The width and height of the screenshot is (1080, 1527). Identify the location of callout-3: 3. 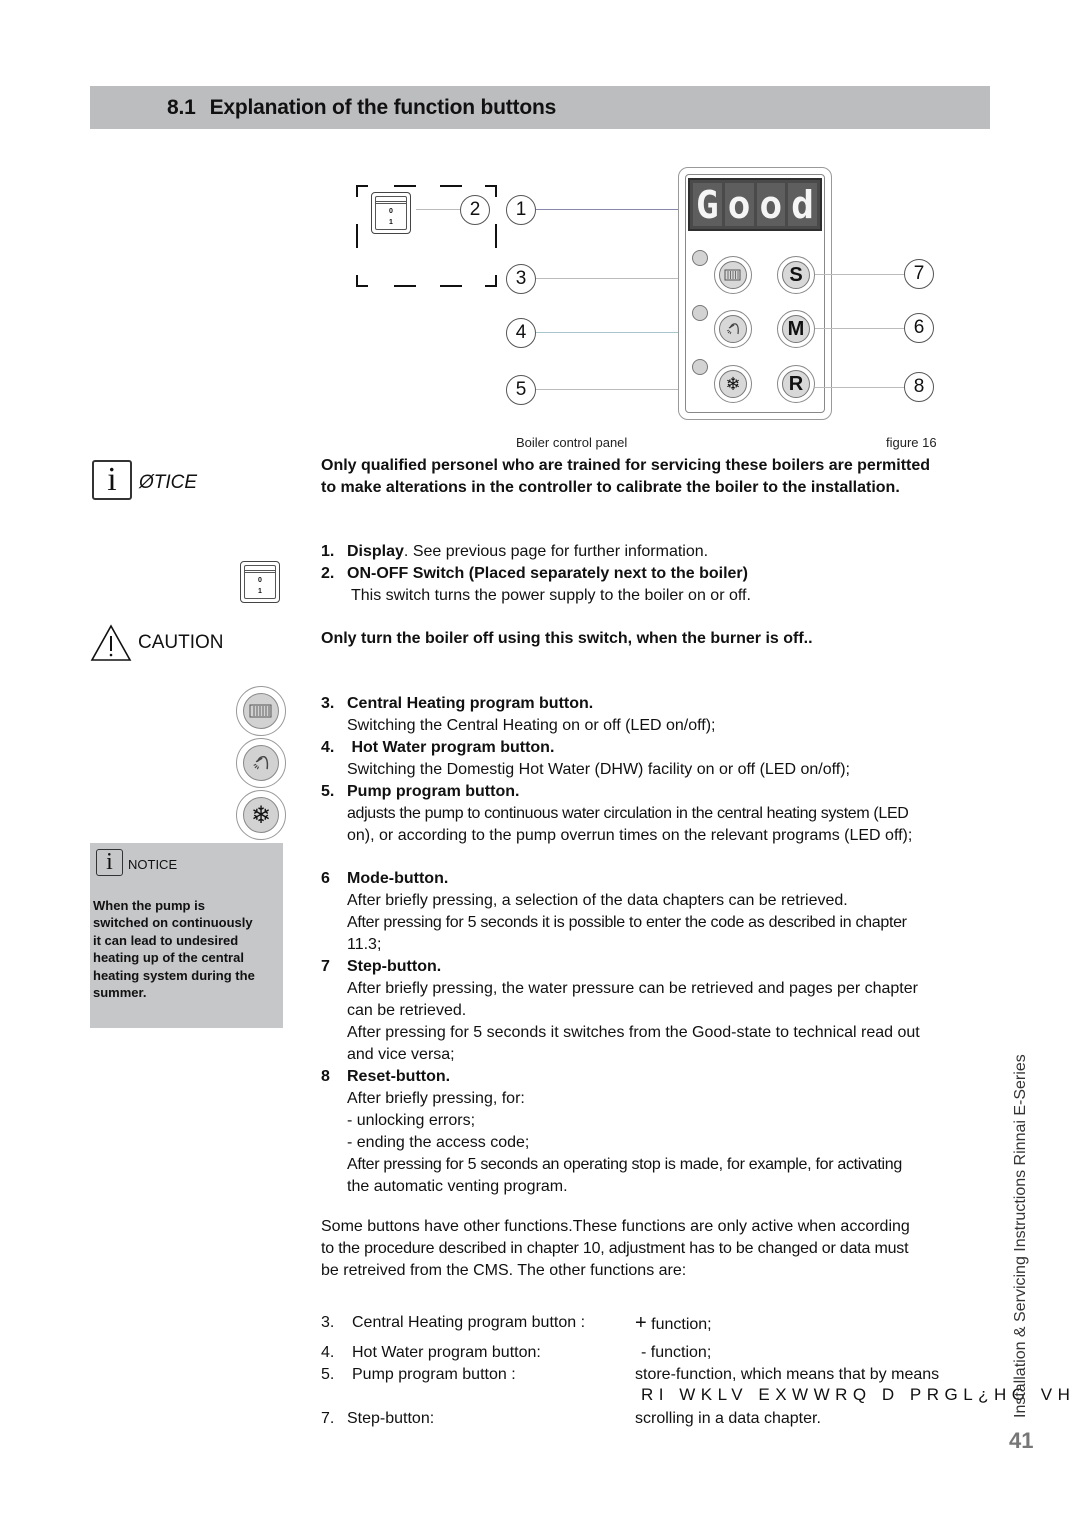
(521, 279).